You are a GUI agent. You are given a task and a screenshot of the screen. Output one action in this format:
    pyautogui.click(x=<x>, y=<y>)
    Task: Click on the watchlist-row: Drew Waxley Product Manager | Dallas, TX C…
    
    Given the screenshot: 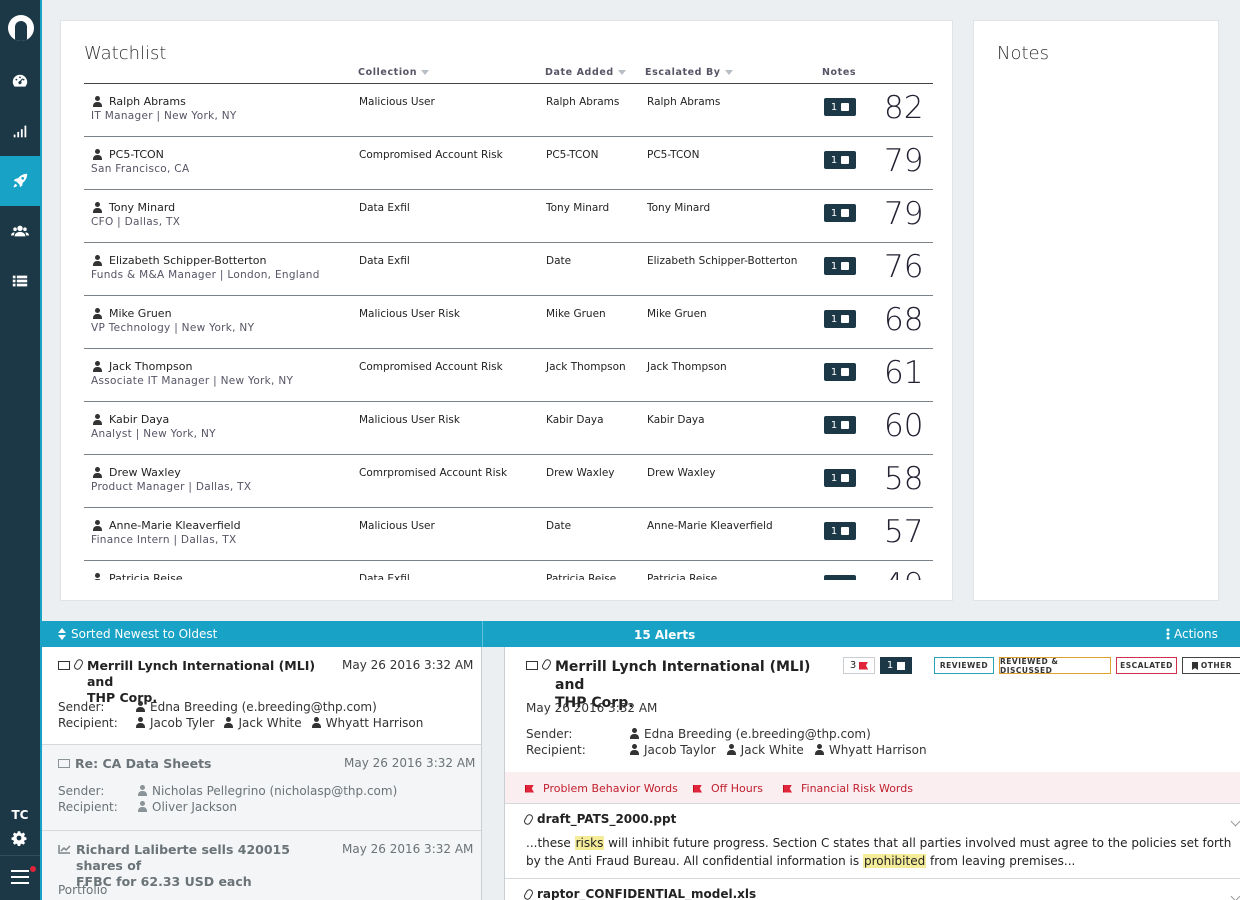 What is the action you would take?
    pyautogui.click(x=508, y=481)
    